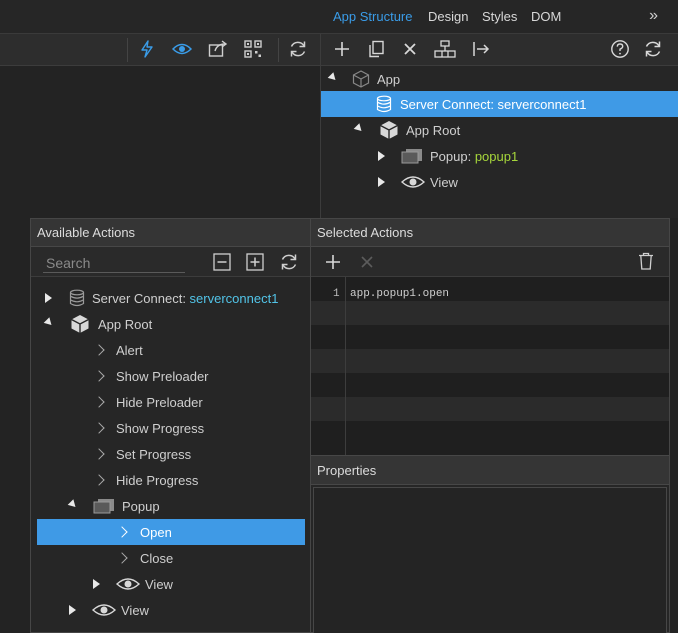 This screenshot has width=678, height=633. What do you see at coordinates (154, 454) in the screenshot?
I see `action-label: Set Progress` at bounding box center [154, 454].